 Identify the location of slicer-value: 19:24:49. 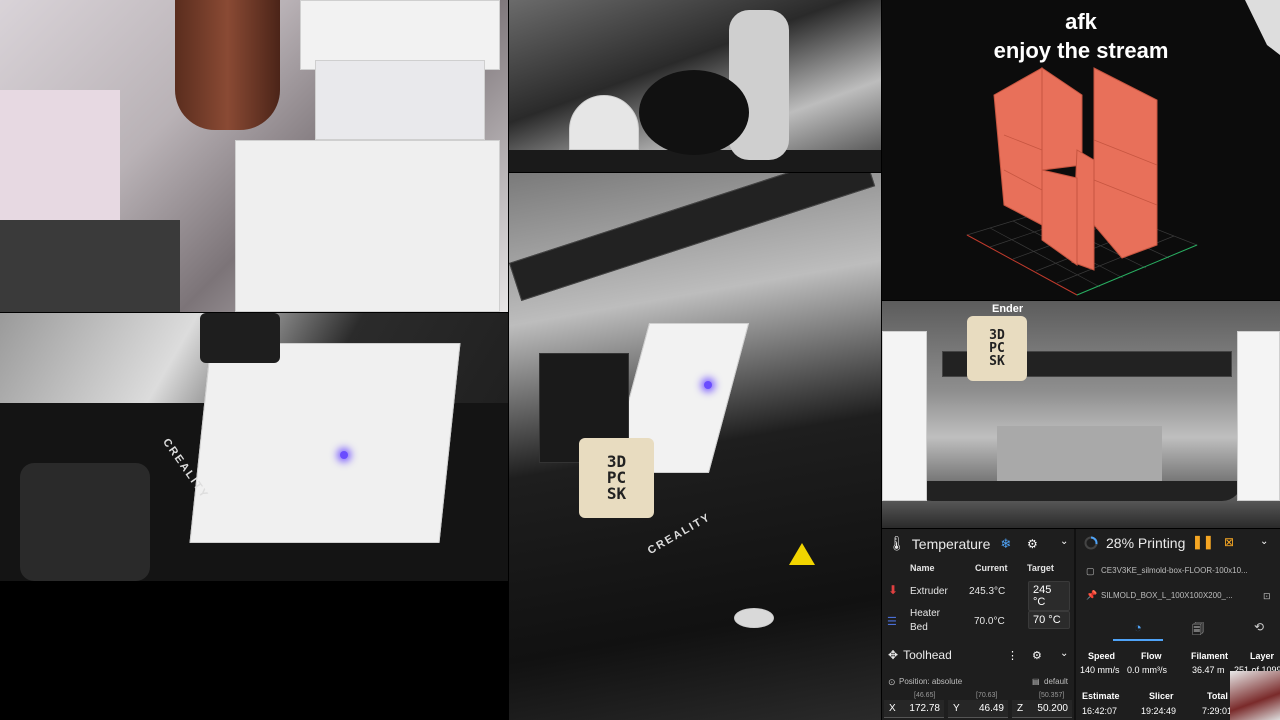
(1159, 711).